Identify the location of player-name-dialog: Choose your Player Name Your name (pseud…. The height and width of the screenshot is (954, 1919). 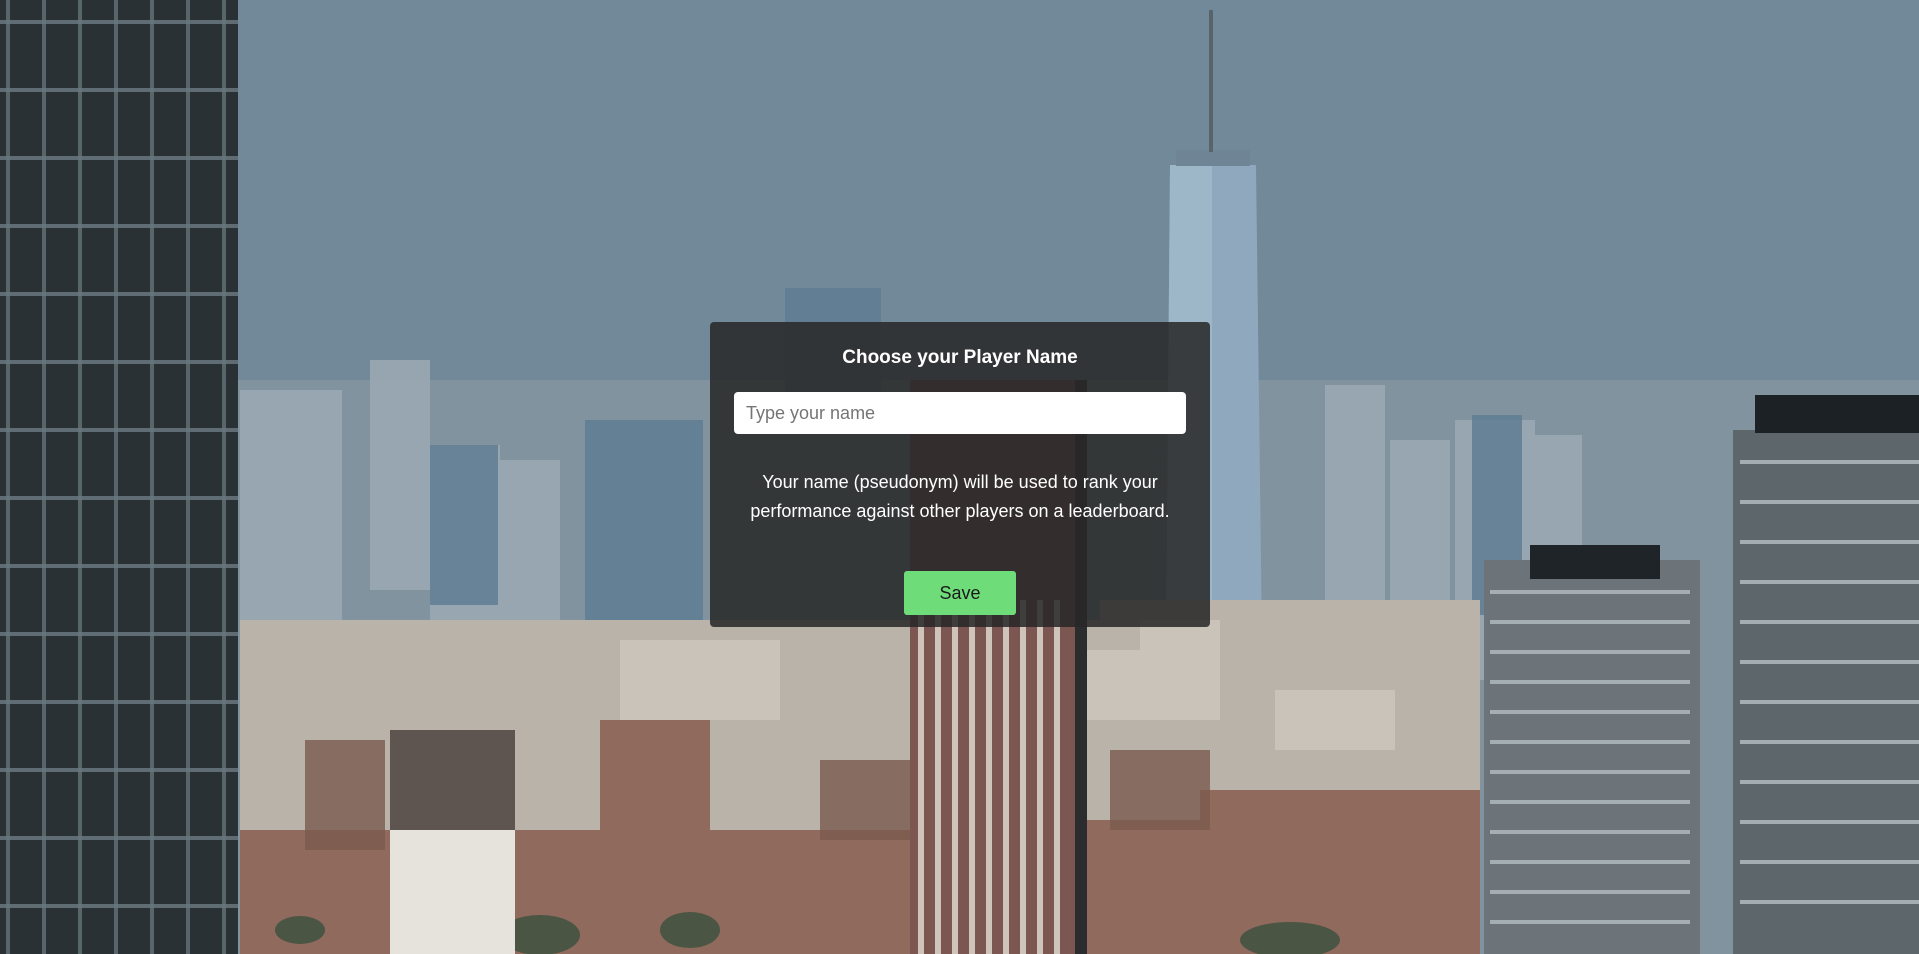
(960, 474).